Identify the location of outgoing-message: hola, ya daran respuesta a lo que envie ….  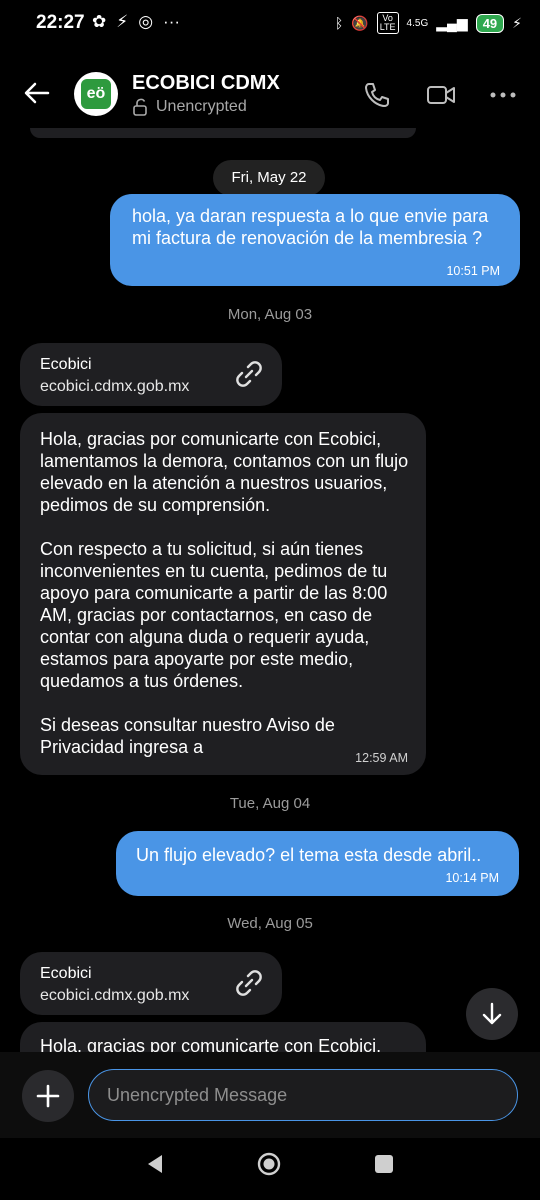
(315, 240).